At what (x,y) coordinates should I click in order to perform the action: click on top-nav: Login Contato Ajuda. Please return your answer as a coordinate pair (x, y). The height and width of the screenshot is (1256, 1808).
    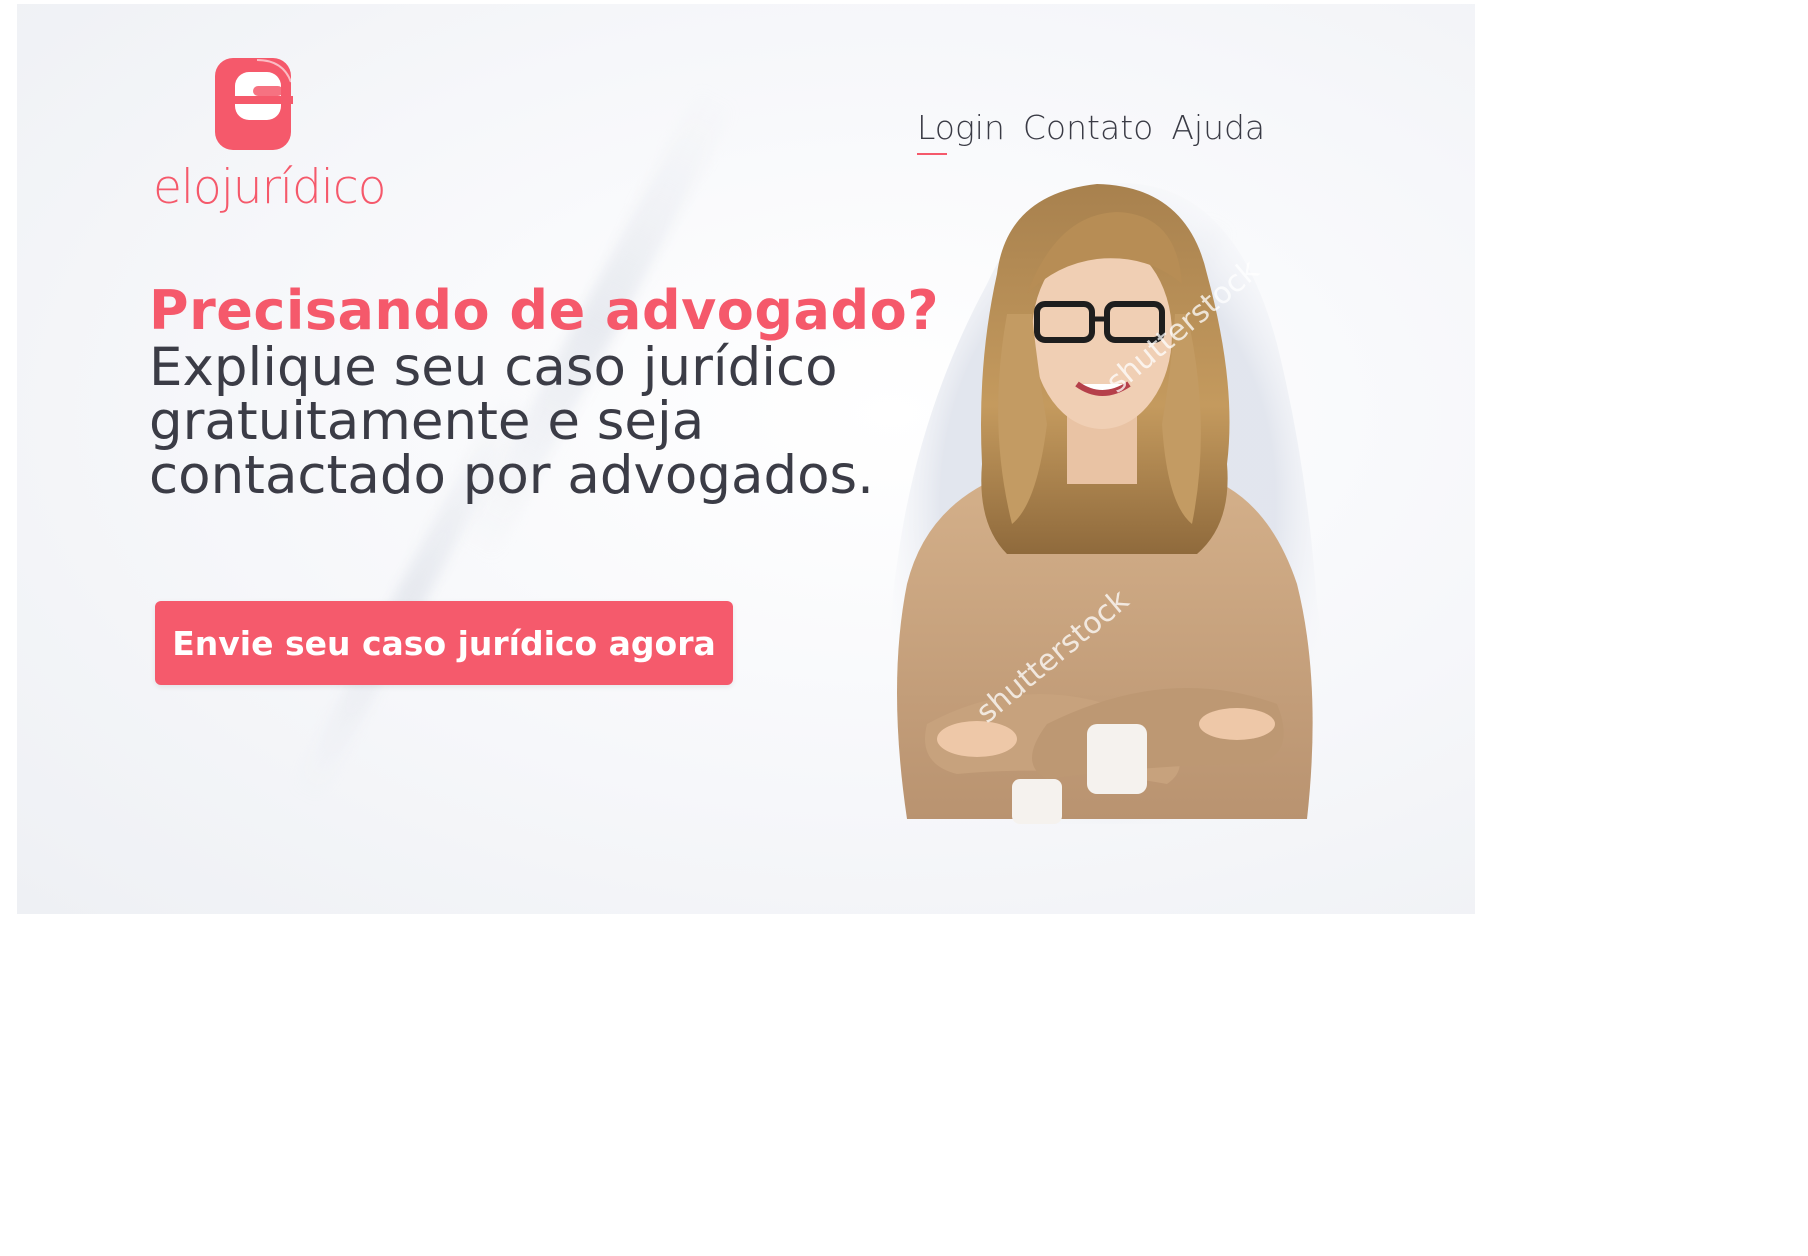
    Looking at the image, I should click on (1091, 131).